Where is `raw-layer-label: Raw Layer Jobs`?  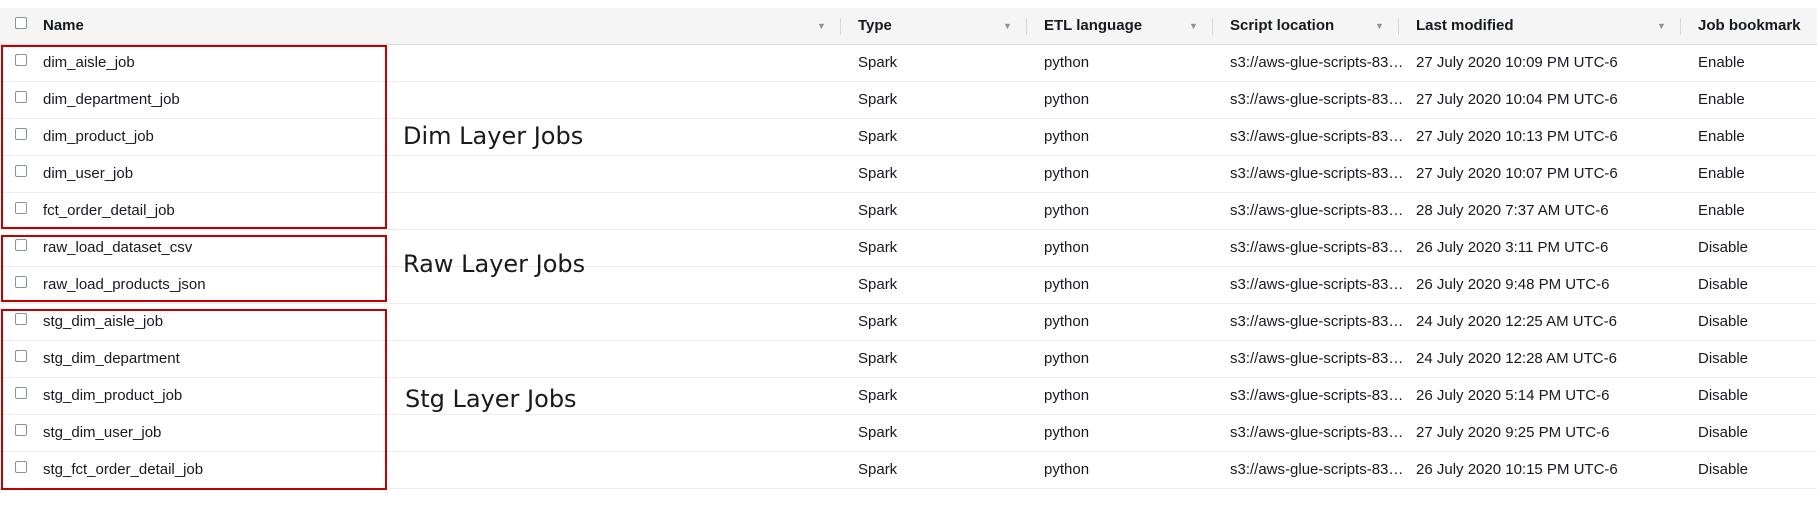 raw-layer-label: Raw Layer Jobs is located at coordinates (494, 264).